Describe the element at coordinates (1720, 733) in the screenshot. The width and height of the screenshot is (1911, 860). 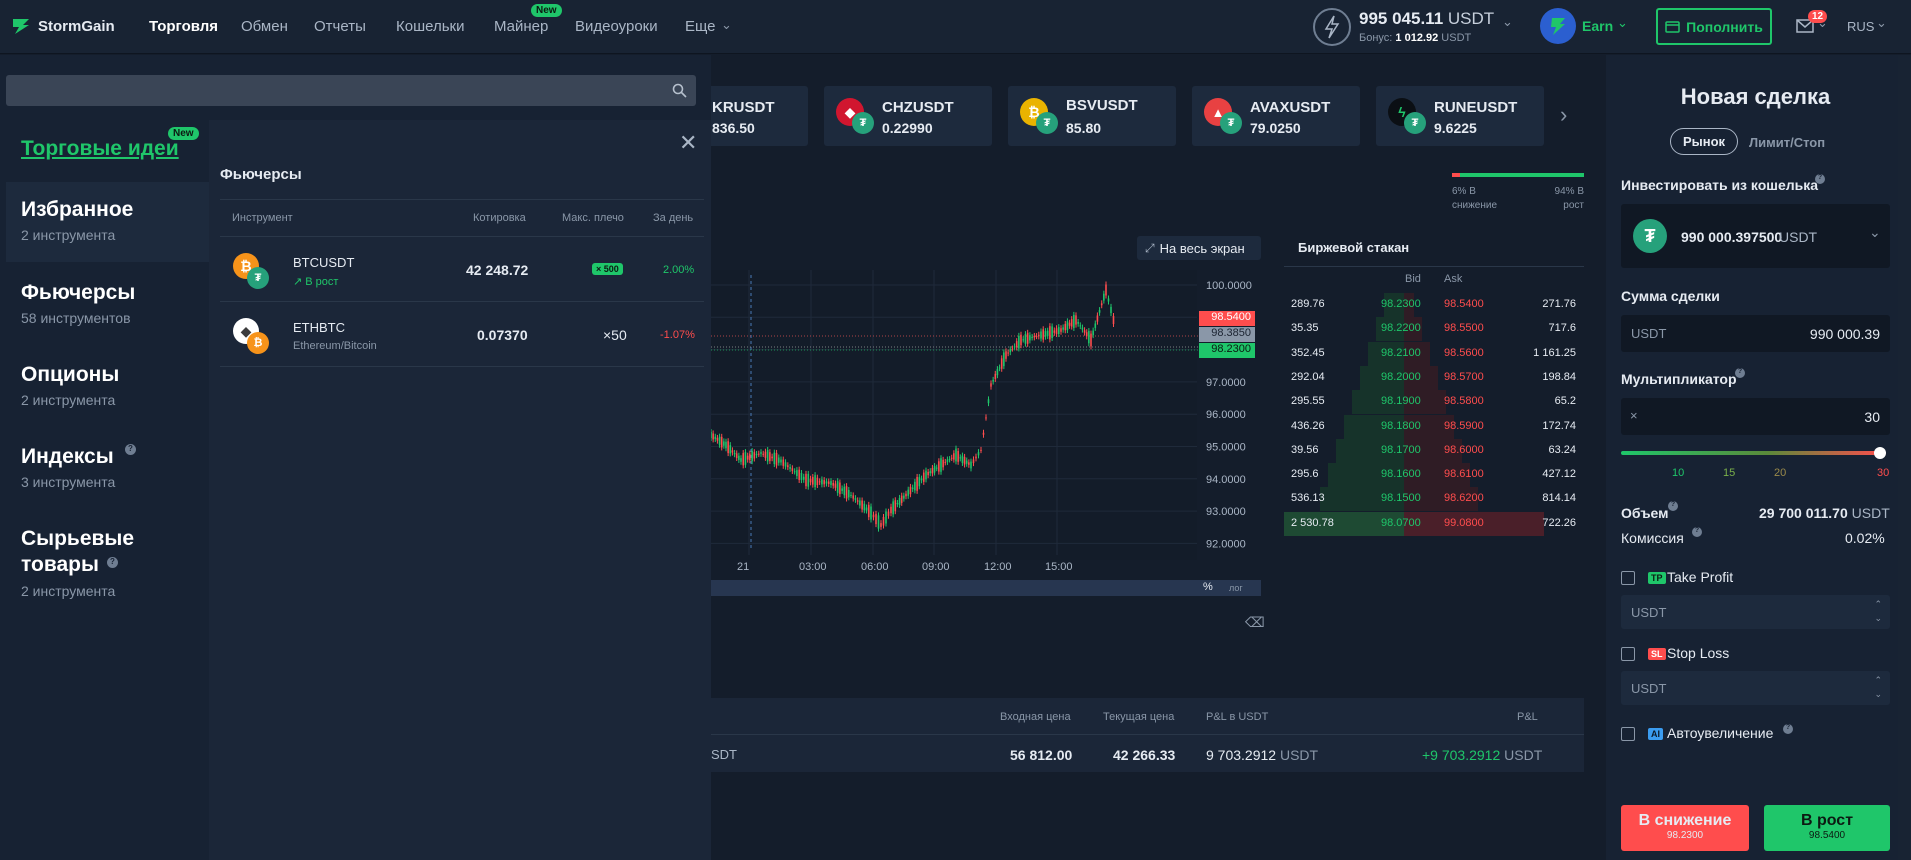
I see `auto-increase-label: Автоувеличение` at that location.